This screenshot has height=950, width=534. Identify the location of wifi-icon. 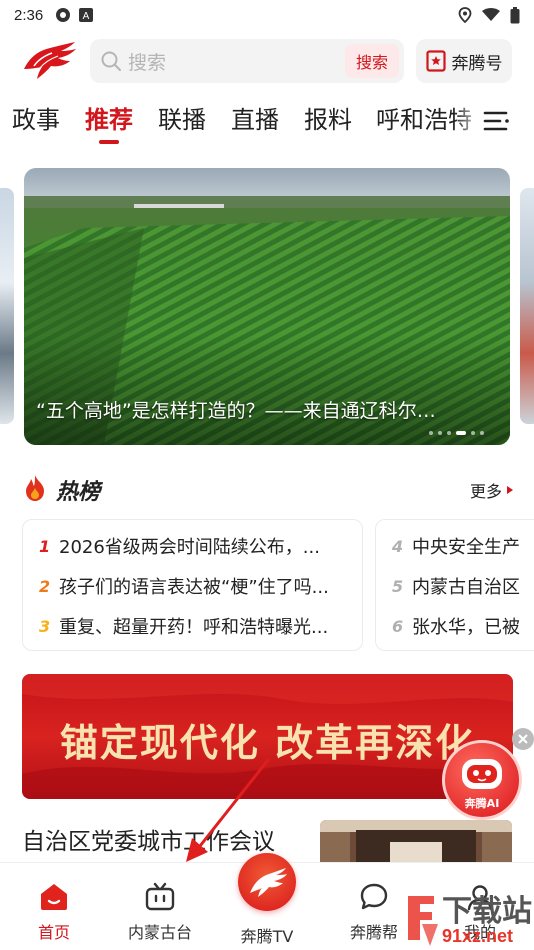
(491, 14).